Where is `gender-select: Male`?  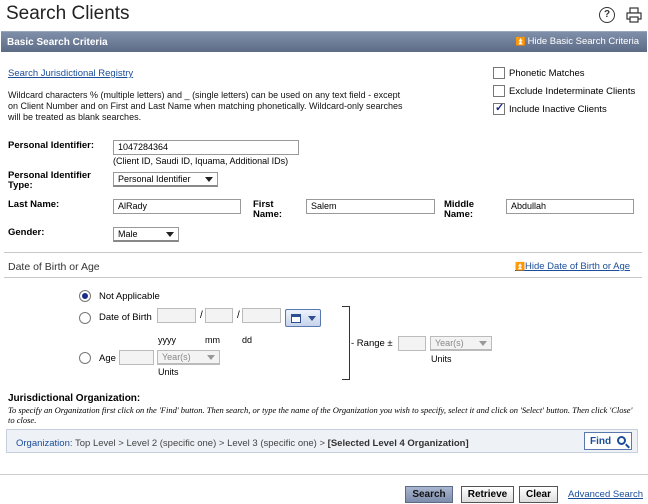
gender-select: Male is located at coordinates (146, 234).